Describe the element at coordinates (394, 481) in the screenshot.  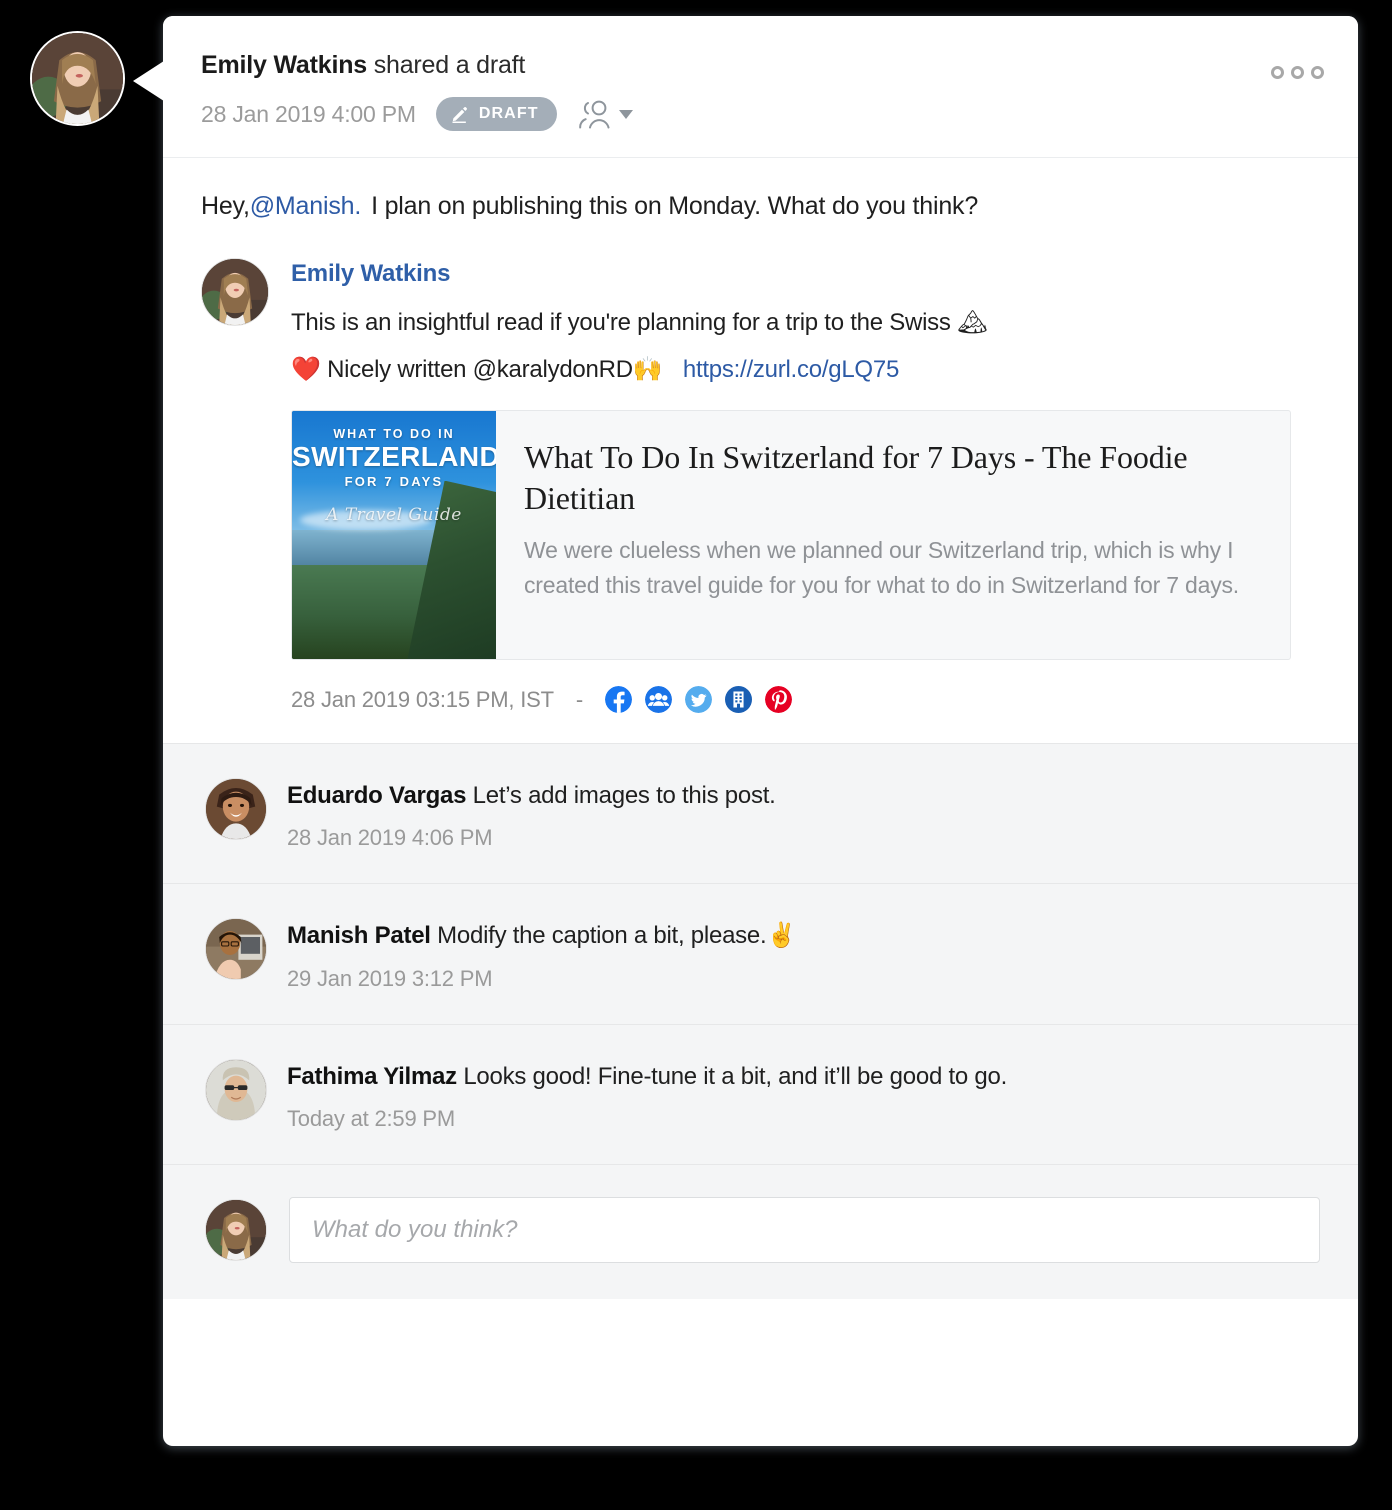
I see `thumb-line-3: FOR 7 DAYS` at that location.